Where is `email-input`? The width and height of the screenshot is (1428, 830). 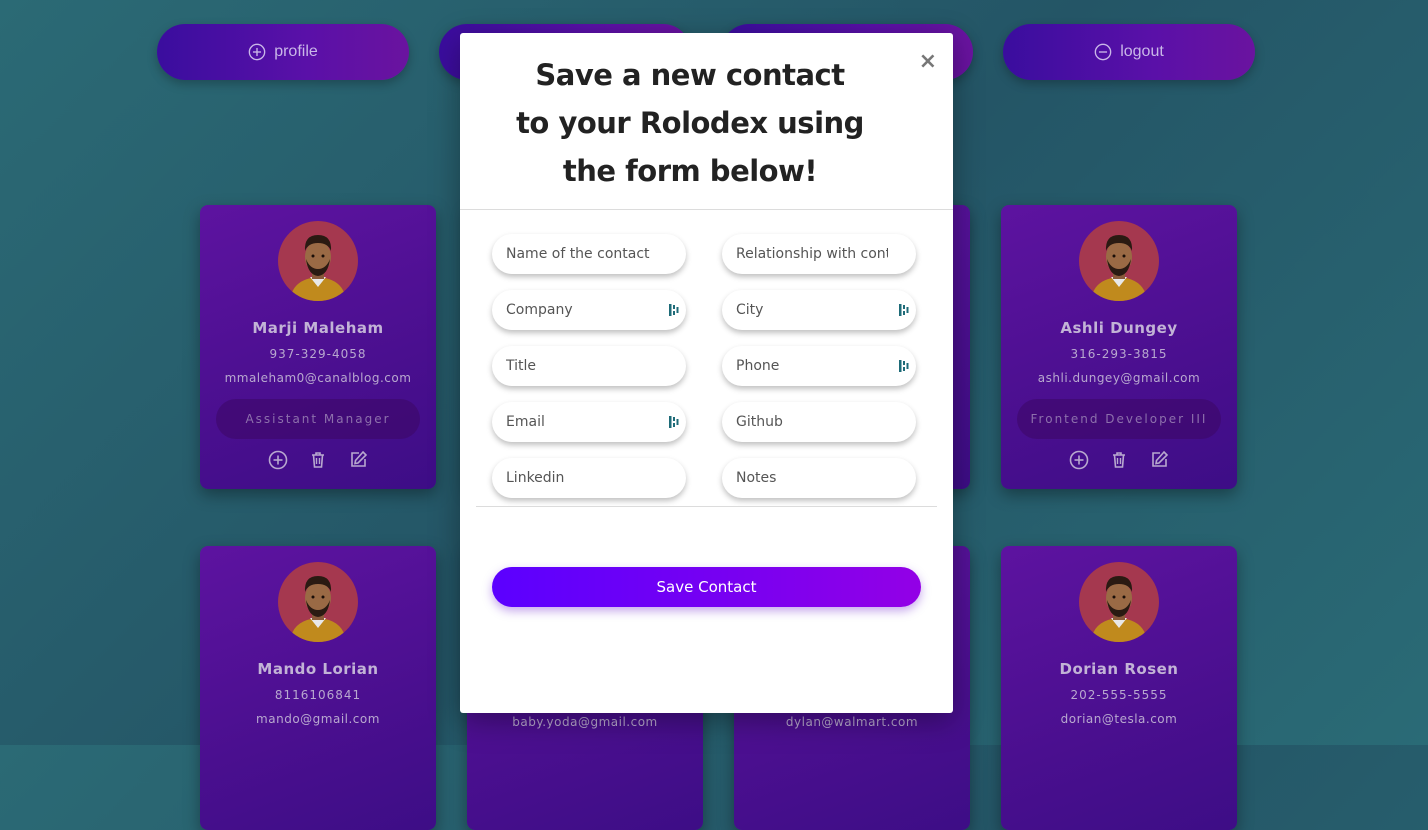 email-input is located at coordinates (589, 422).